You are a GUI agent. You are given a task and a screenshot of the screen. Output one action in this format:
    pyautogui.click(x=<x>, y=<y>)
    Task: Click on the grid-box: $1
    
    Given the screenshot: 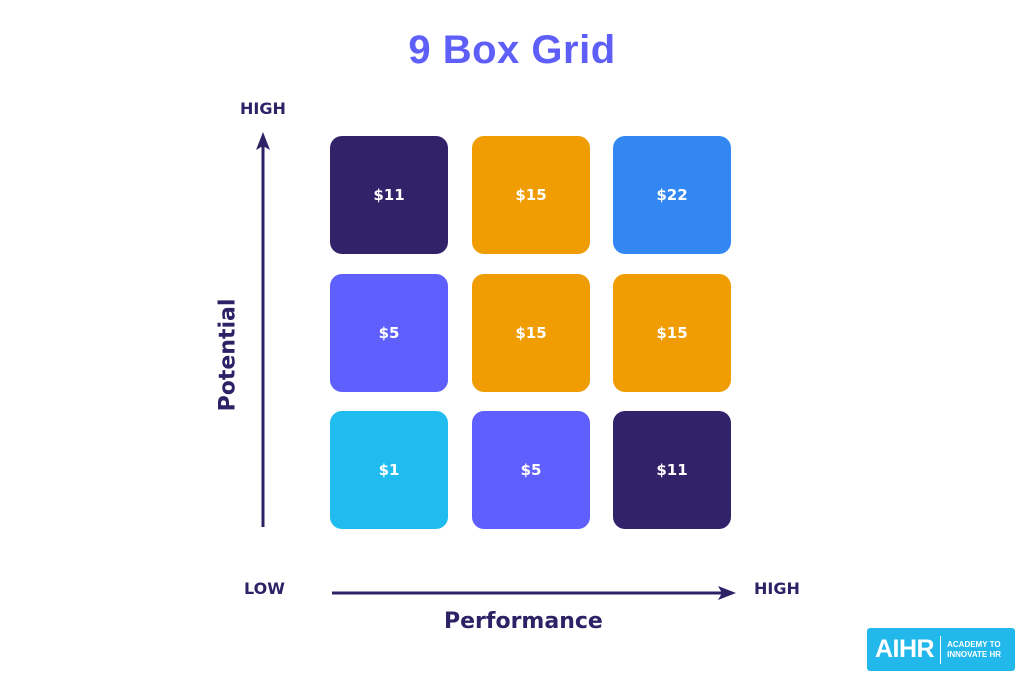 What is the action you would take?
    pyautogui.click(x=389, y=470)
    